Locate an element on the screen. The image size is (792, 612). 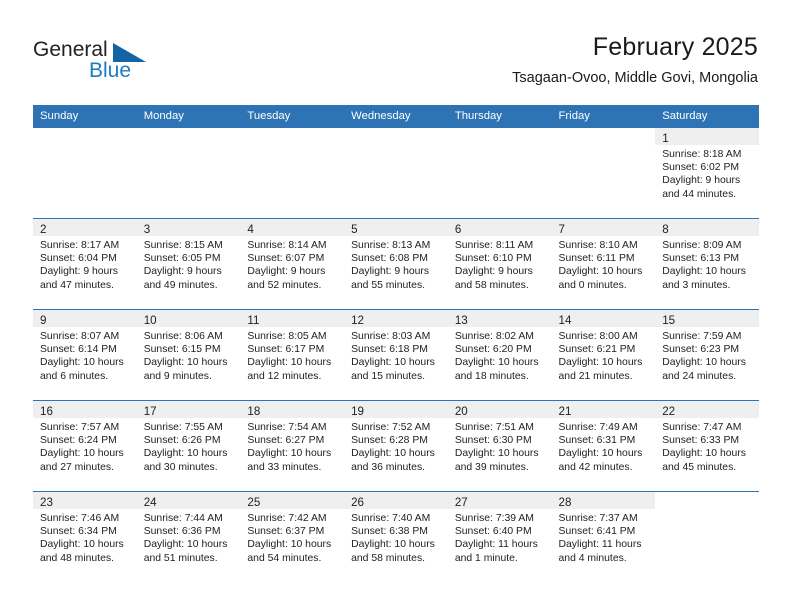
day-number-band: 25 is located at coordinates (292, 500).